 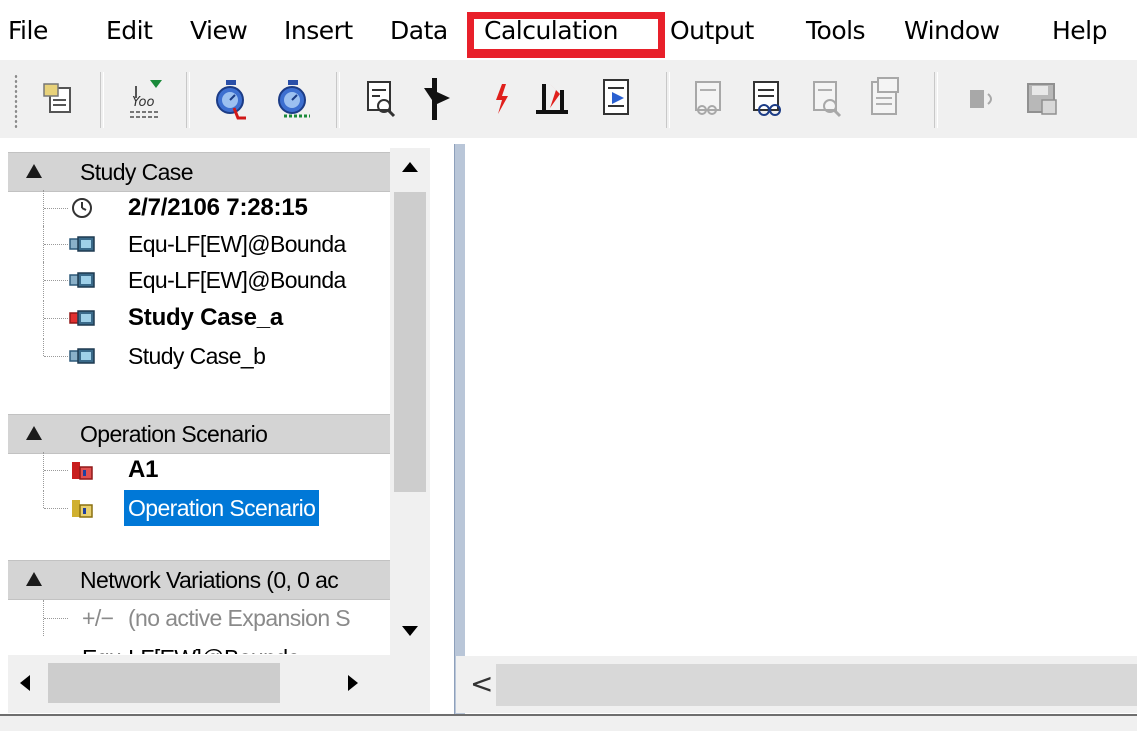 What do you see at coordinates (219, 31) in the screenshot?
I see `menu-view: View` at bounding box center [219, 31].